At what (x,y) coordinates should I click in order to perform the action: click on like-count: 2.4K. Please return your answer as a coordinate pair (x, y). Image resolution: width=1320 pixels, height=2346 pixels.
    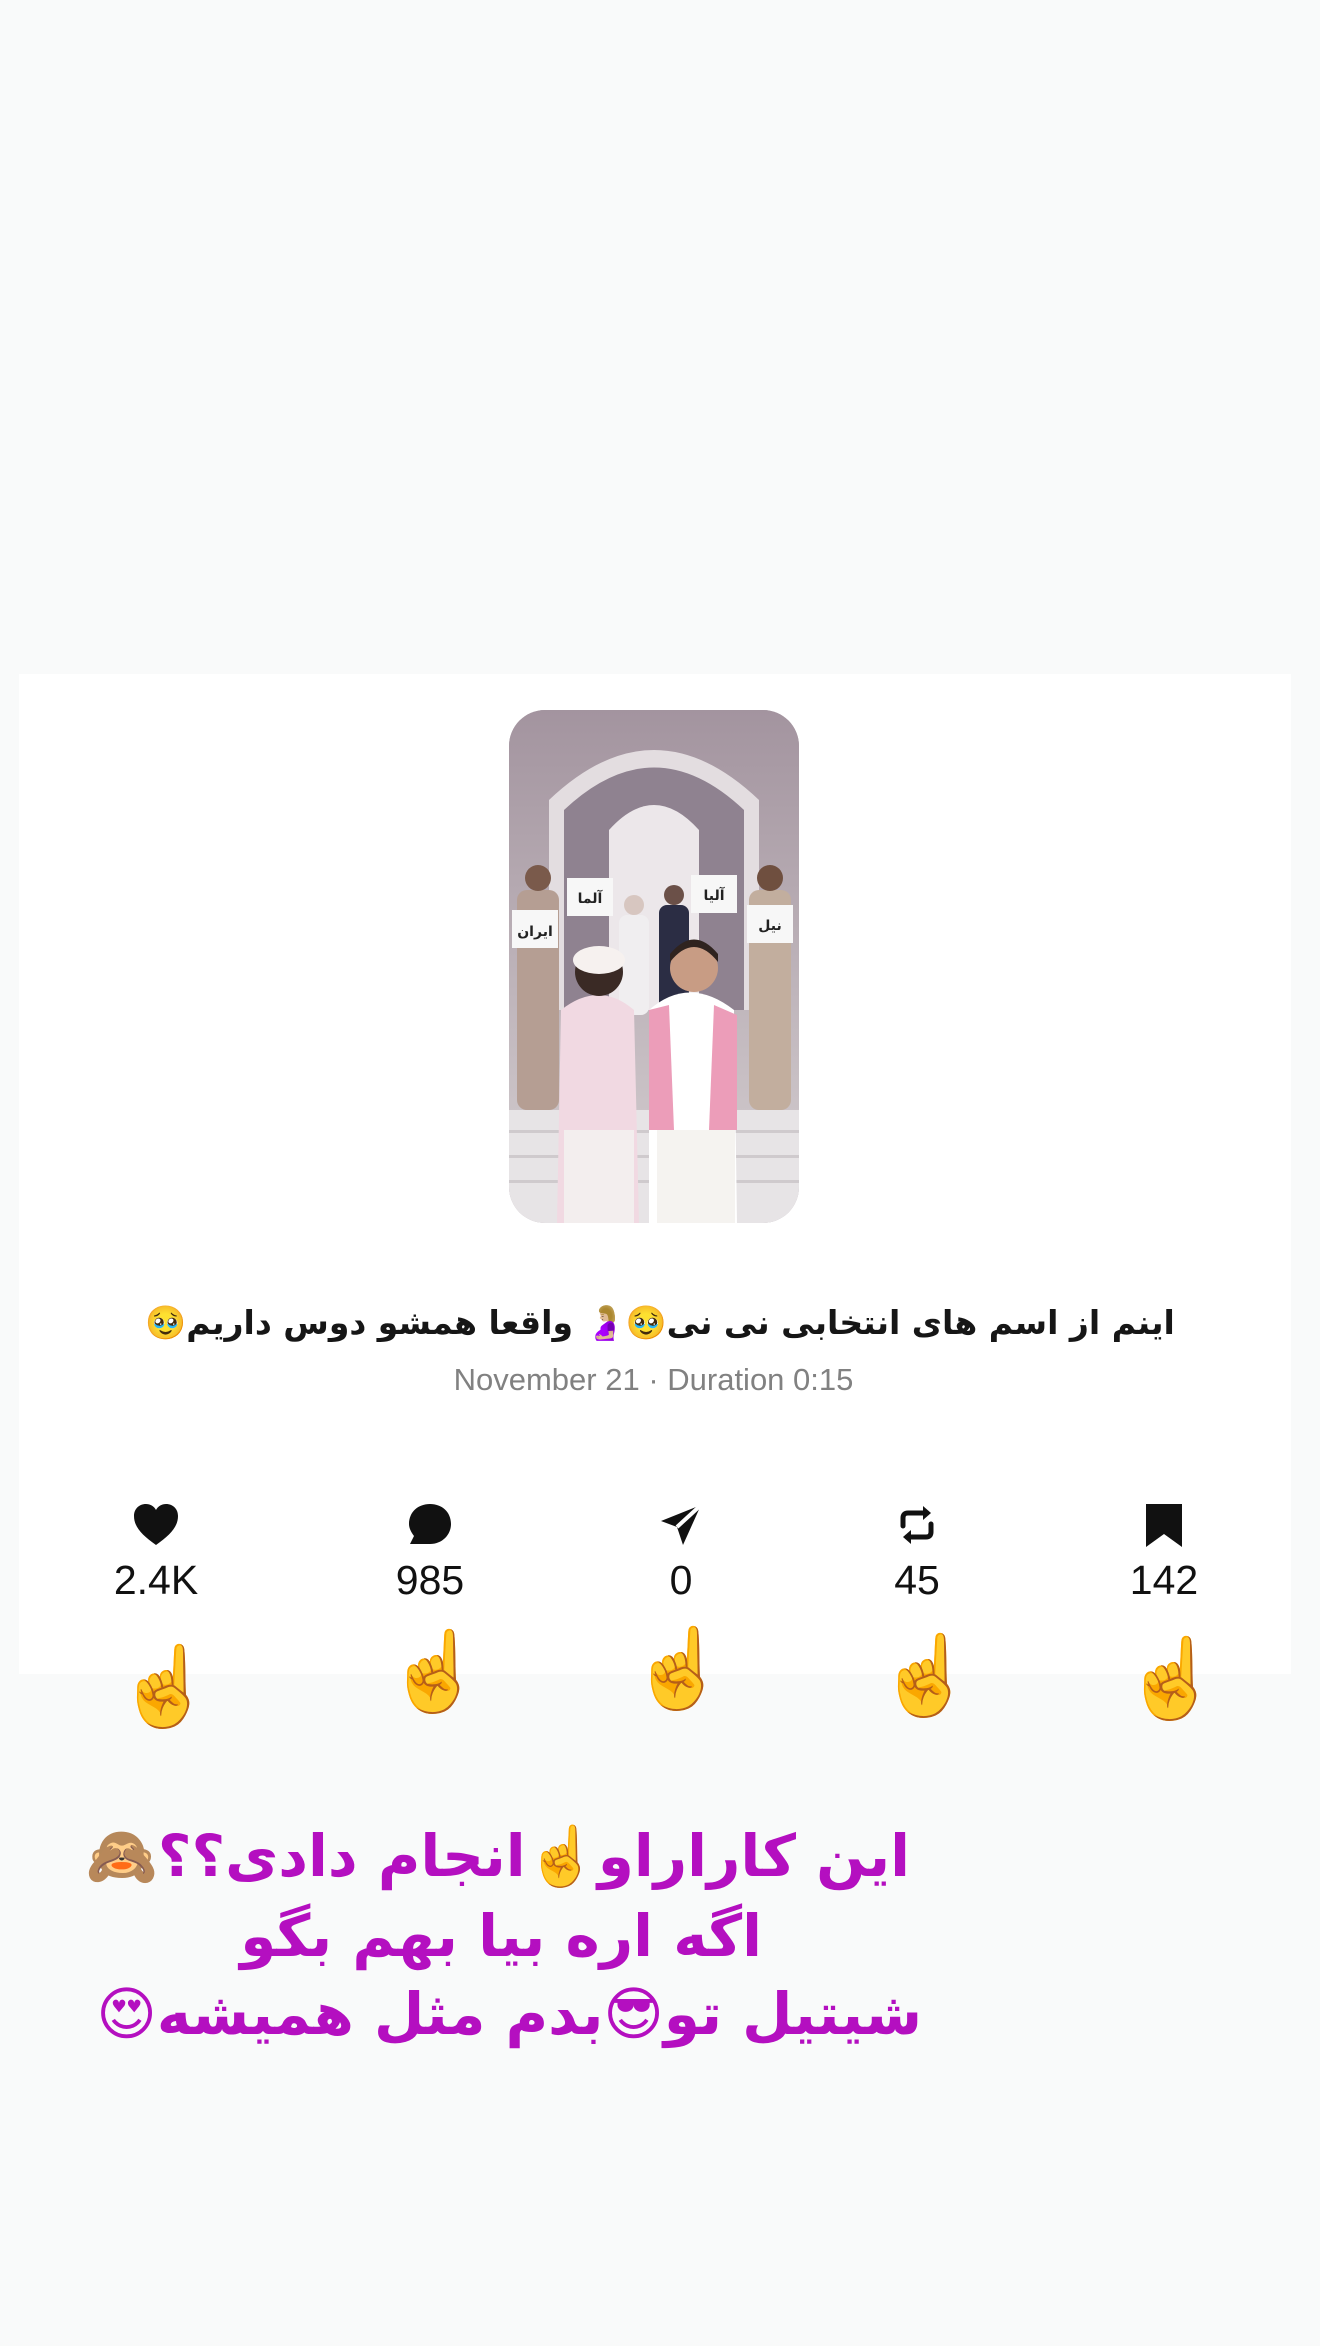
    Looking at the image, I should click on (156, 1580).